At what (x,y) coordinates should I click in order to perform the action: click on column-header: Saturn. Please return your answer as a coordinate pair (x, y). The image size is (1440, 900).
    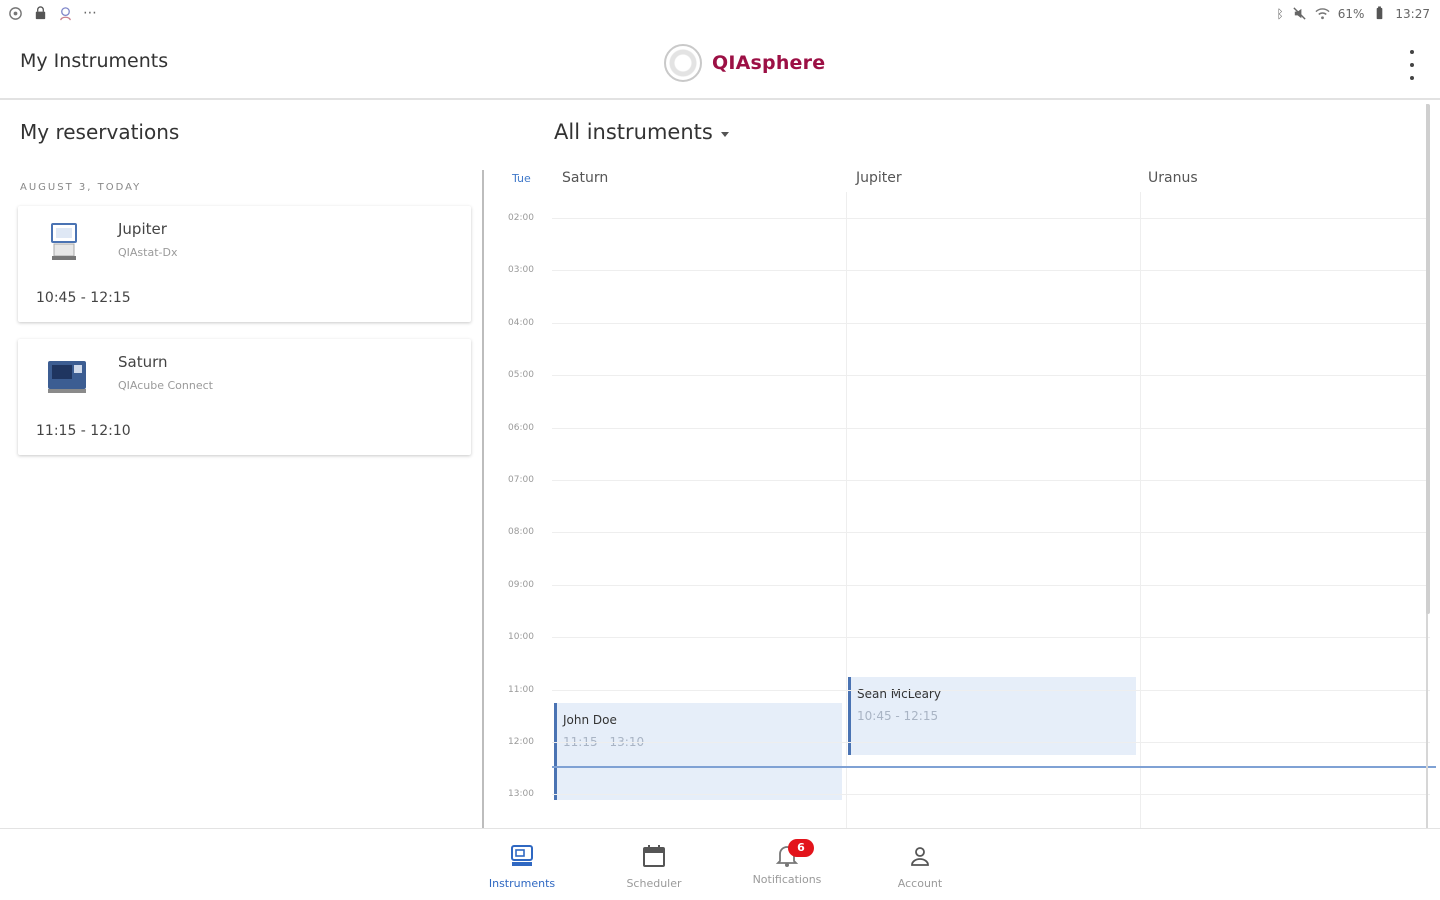
    Looking at the image, I should click on (585, 178).